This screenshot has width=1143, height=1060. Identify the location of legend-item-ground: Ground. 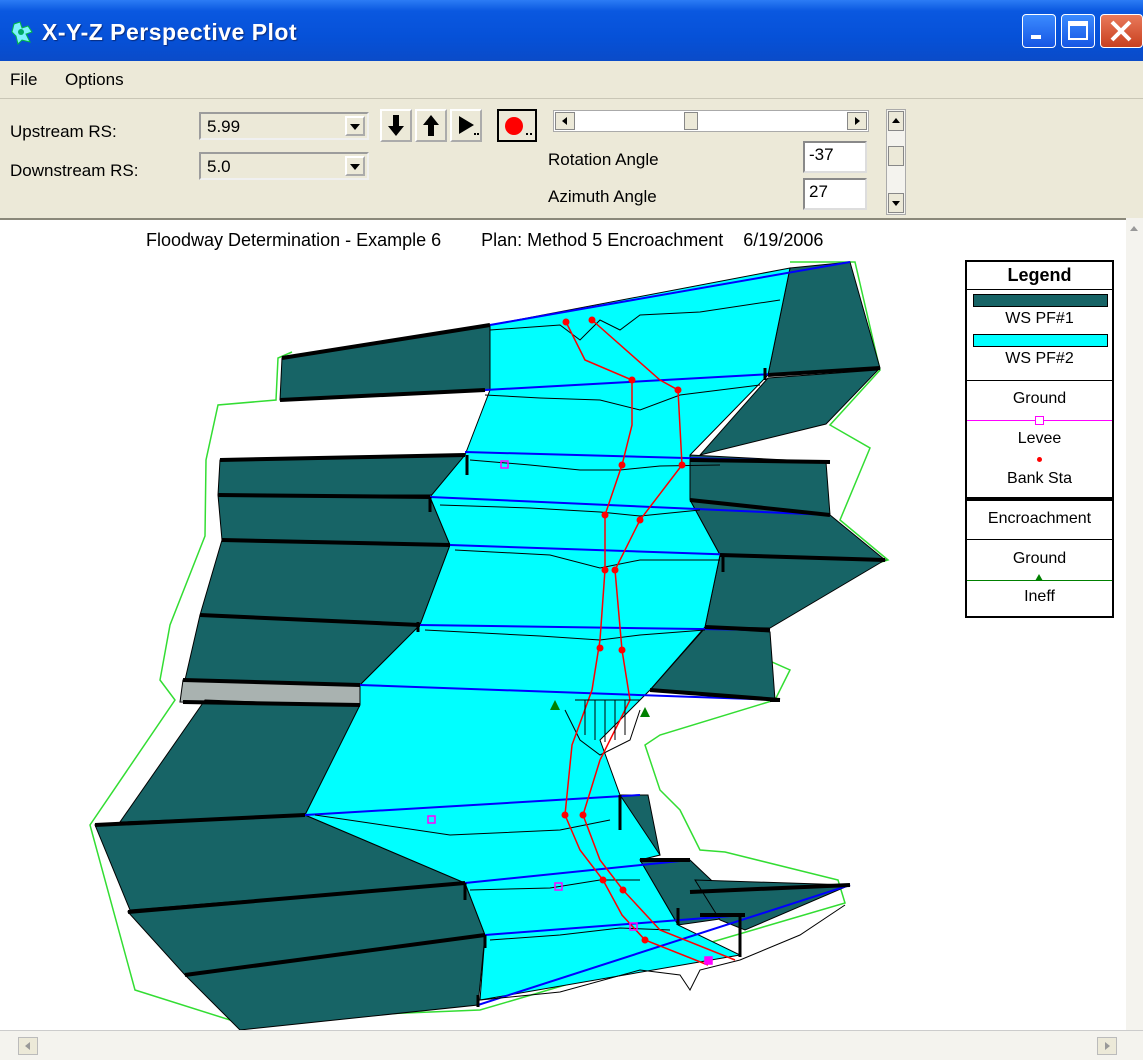
(1039, 398).